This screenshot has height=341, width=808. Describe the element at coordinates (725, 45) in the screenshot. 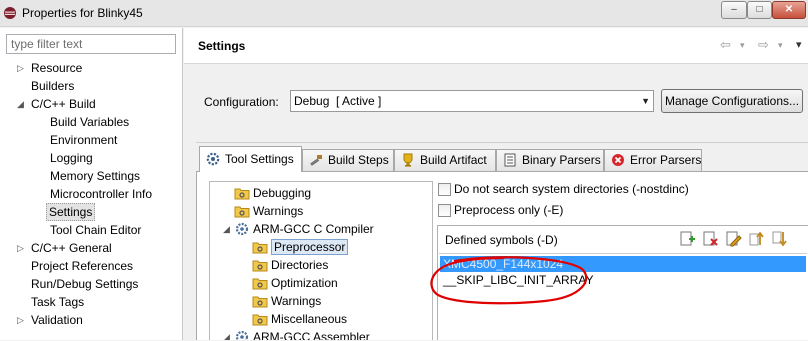

I see `back-arrow-icon: ⇦` at that location.